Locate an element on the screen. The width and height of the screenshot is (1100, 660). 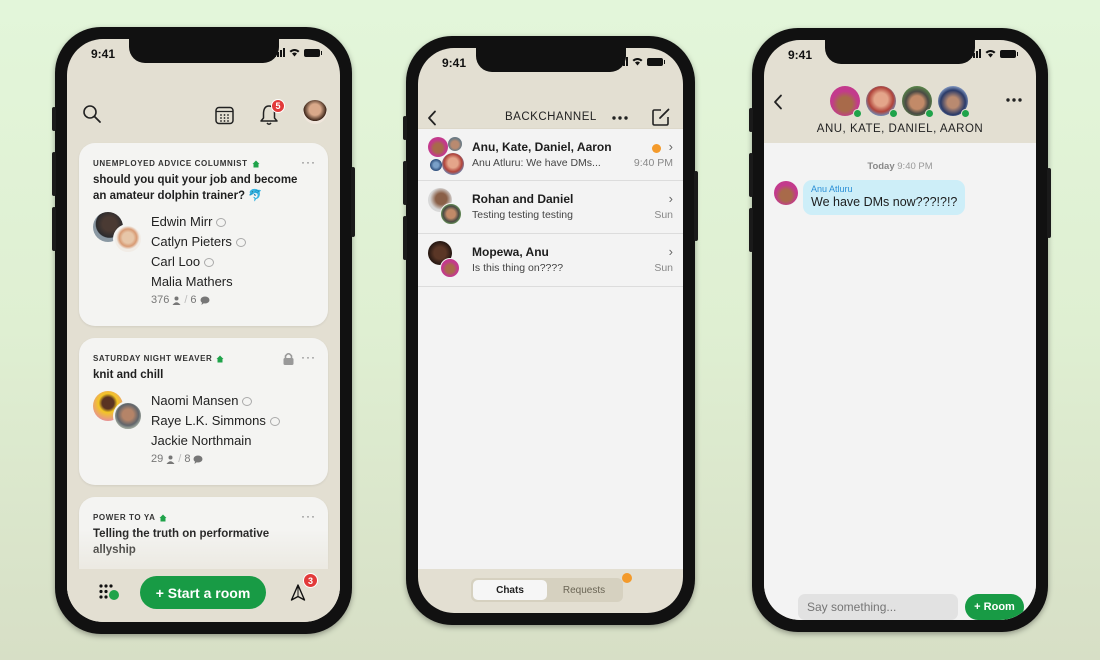
message-bubble: Anu Atluru We have DMs now???!?!? is located at coordinates (884, 197).